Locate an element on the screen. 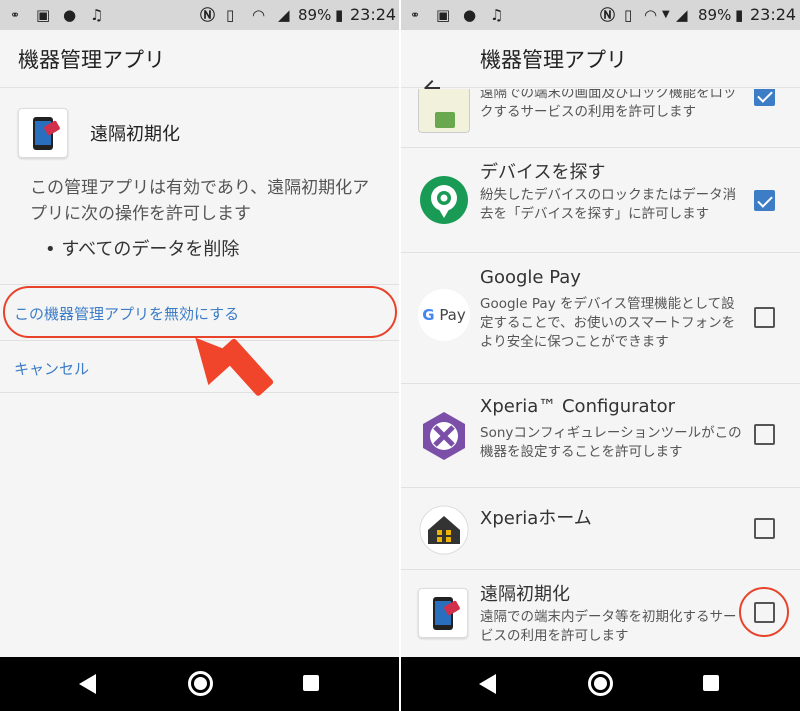  configurator-icon is located at coordinates (444, 436).